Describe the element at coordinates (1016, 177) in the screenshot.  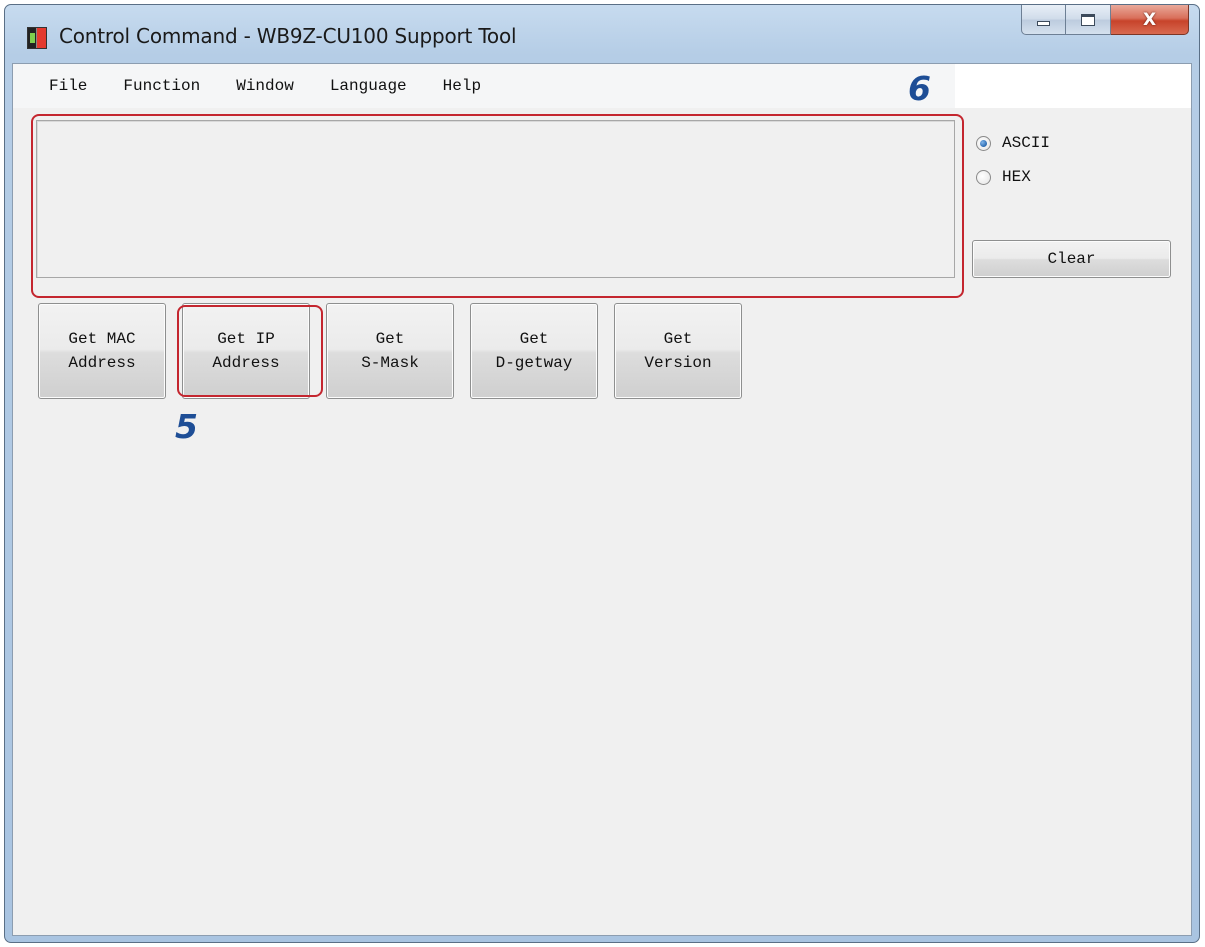
I see `radio-hex-label: HEX` at that location.